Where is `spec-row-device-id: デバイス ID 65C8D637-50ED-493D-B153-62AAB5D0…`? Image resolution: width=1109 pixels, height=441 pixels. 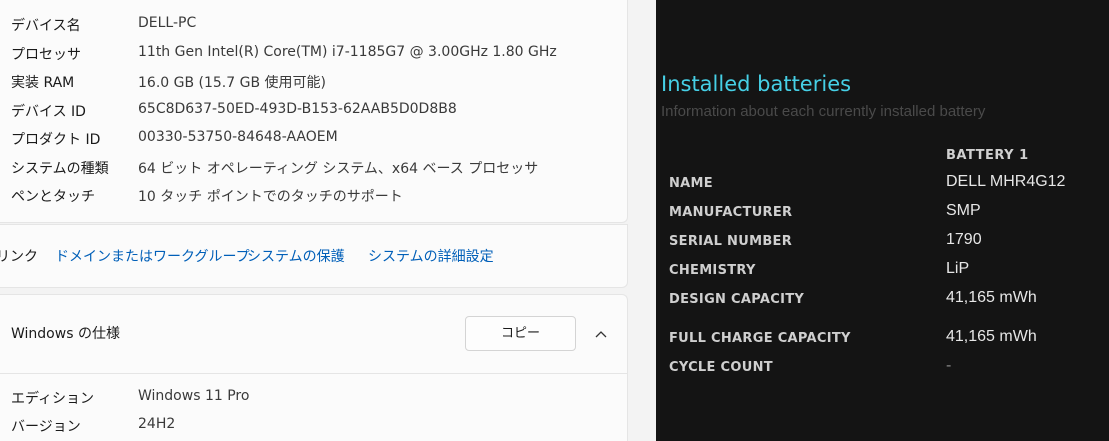 spec-row-device-id: デバイス ID 65C8D637-50ED-493D-B153-62AAB5D0… is located at coordinates (314, 110).